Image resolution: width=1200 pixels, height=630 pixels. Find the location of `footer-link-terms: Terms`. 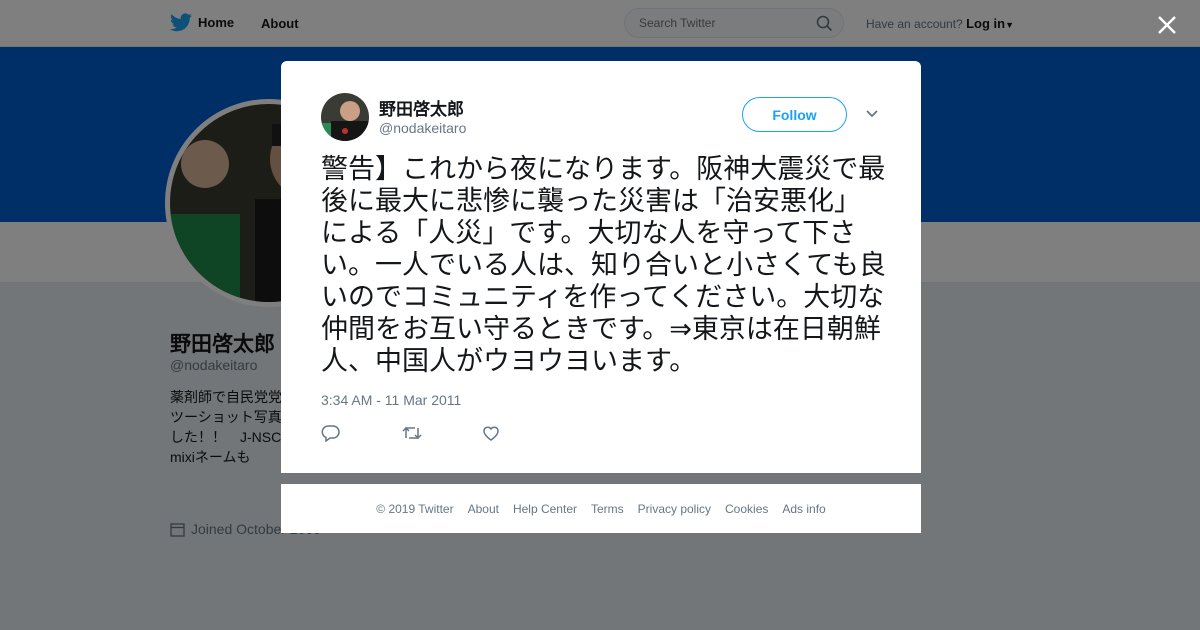

footer-link-terms: Terms is located at coordinates (607, 509).